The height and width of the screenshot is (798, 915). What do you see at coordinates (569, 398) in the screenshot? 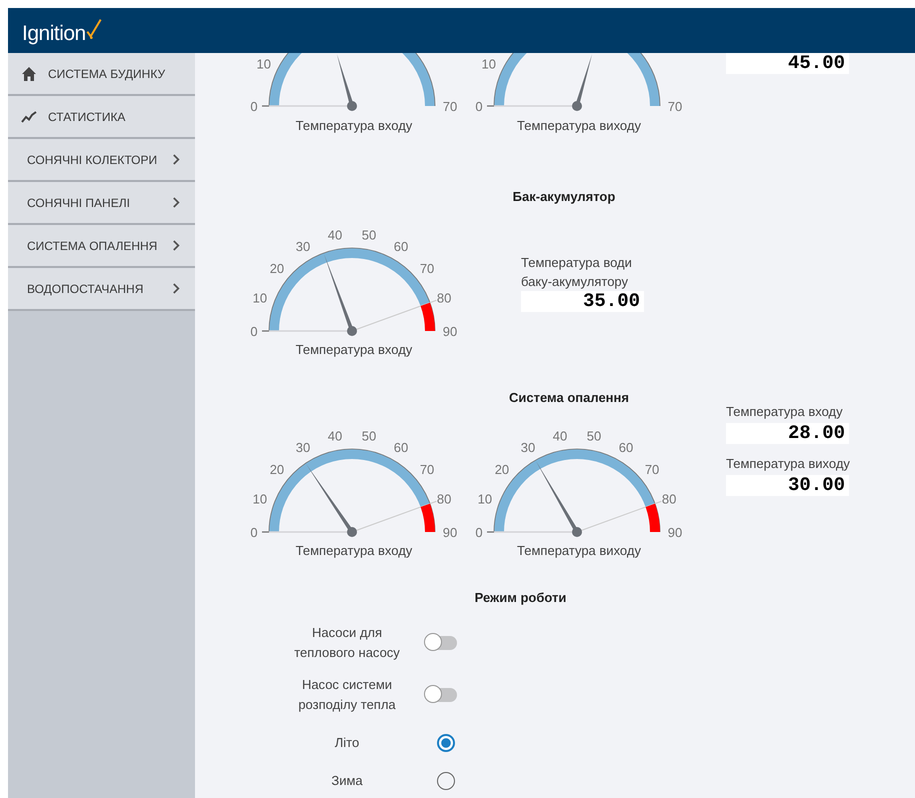
I see `section-heading: Система опалення` at bounding box center [569, 398].